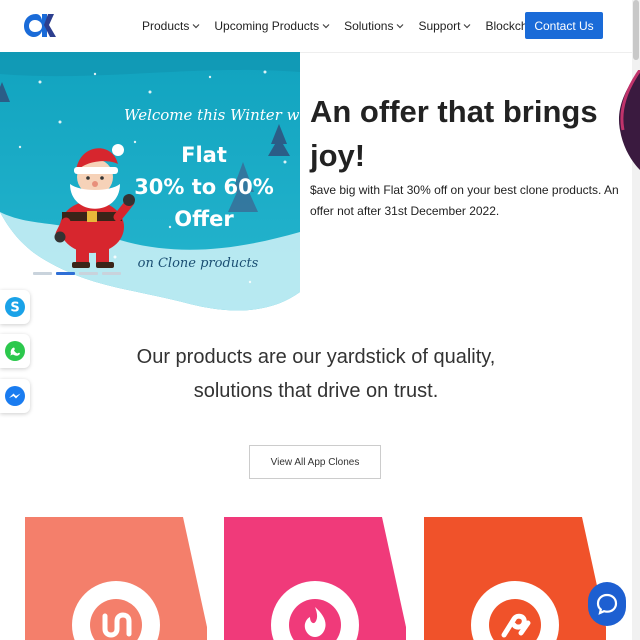  Describe the element at coordinates (267, 26) in the screenshot. I see `nav-label: Upcoming Products` at that location.